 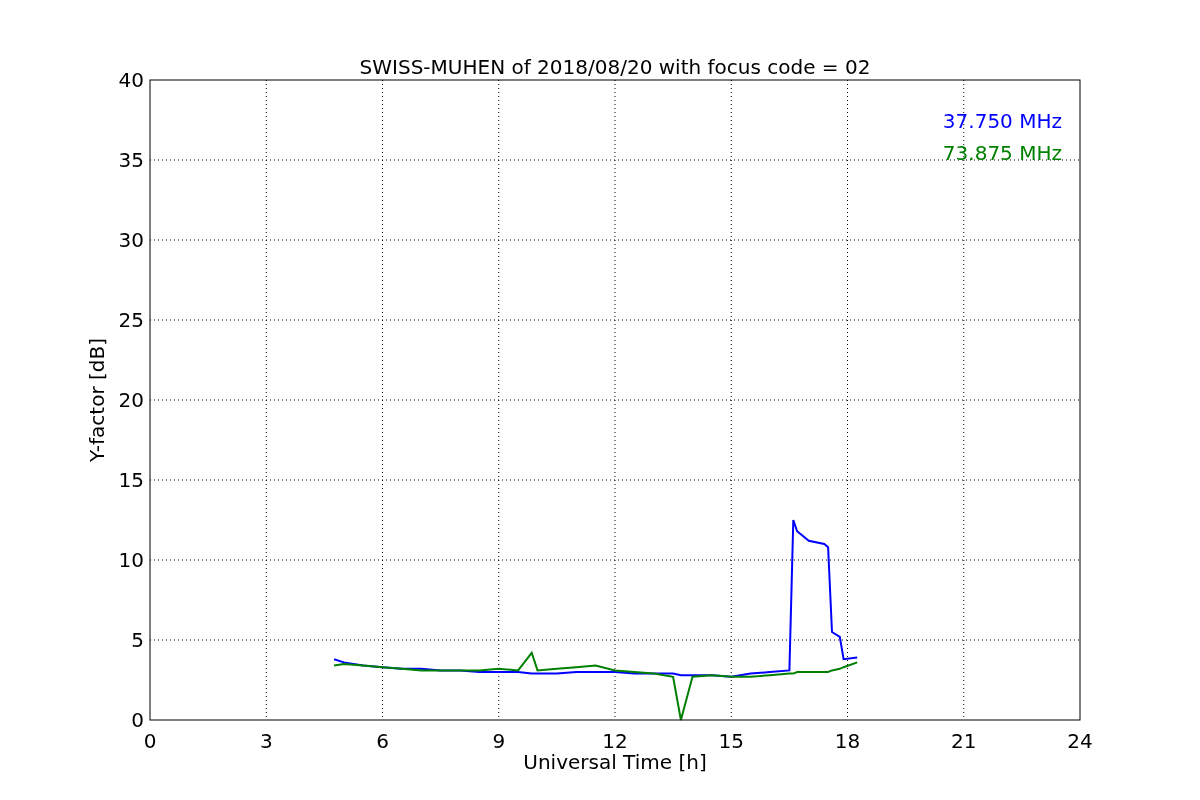 I want to click on x-tick-label: 0, so click(x=150, y=741).